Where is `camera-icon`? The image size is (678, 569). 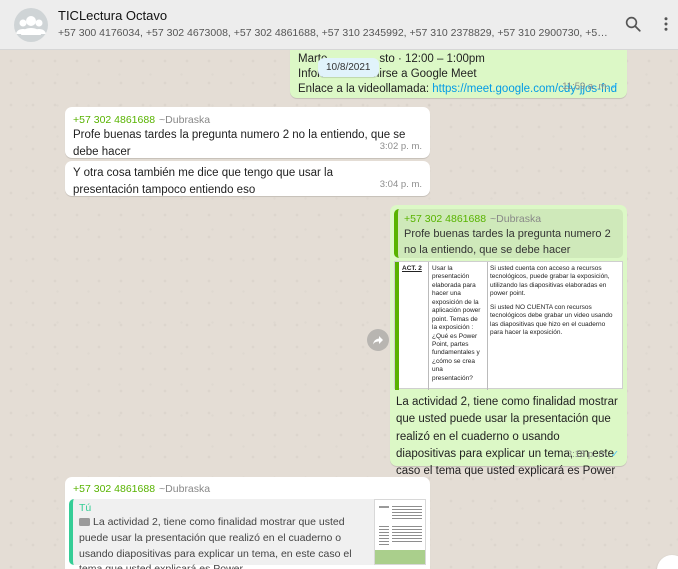
camera-icon is located at coordinates (84, 522).